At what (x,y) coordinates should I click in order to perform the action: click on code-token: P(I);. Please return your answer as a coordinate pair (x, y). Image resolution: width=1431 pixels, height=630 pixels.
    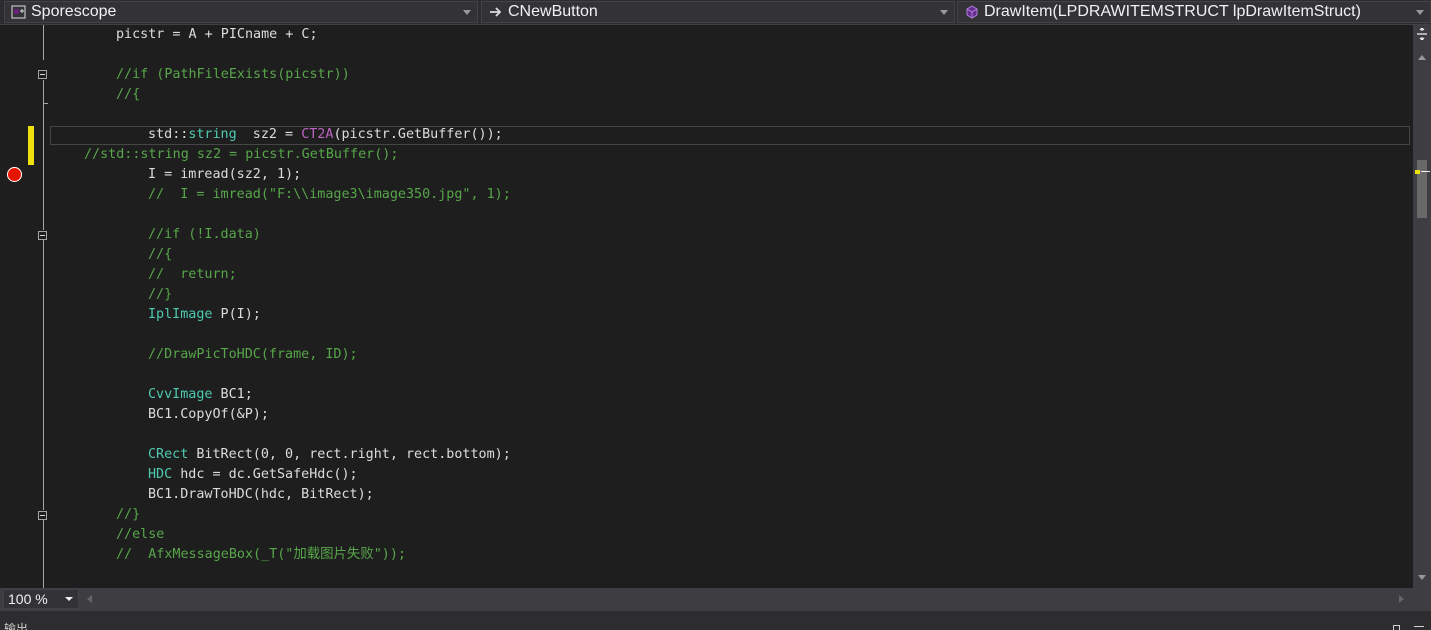
    Looking at the image, I should click on (236, 314).